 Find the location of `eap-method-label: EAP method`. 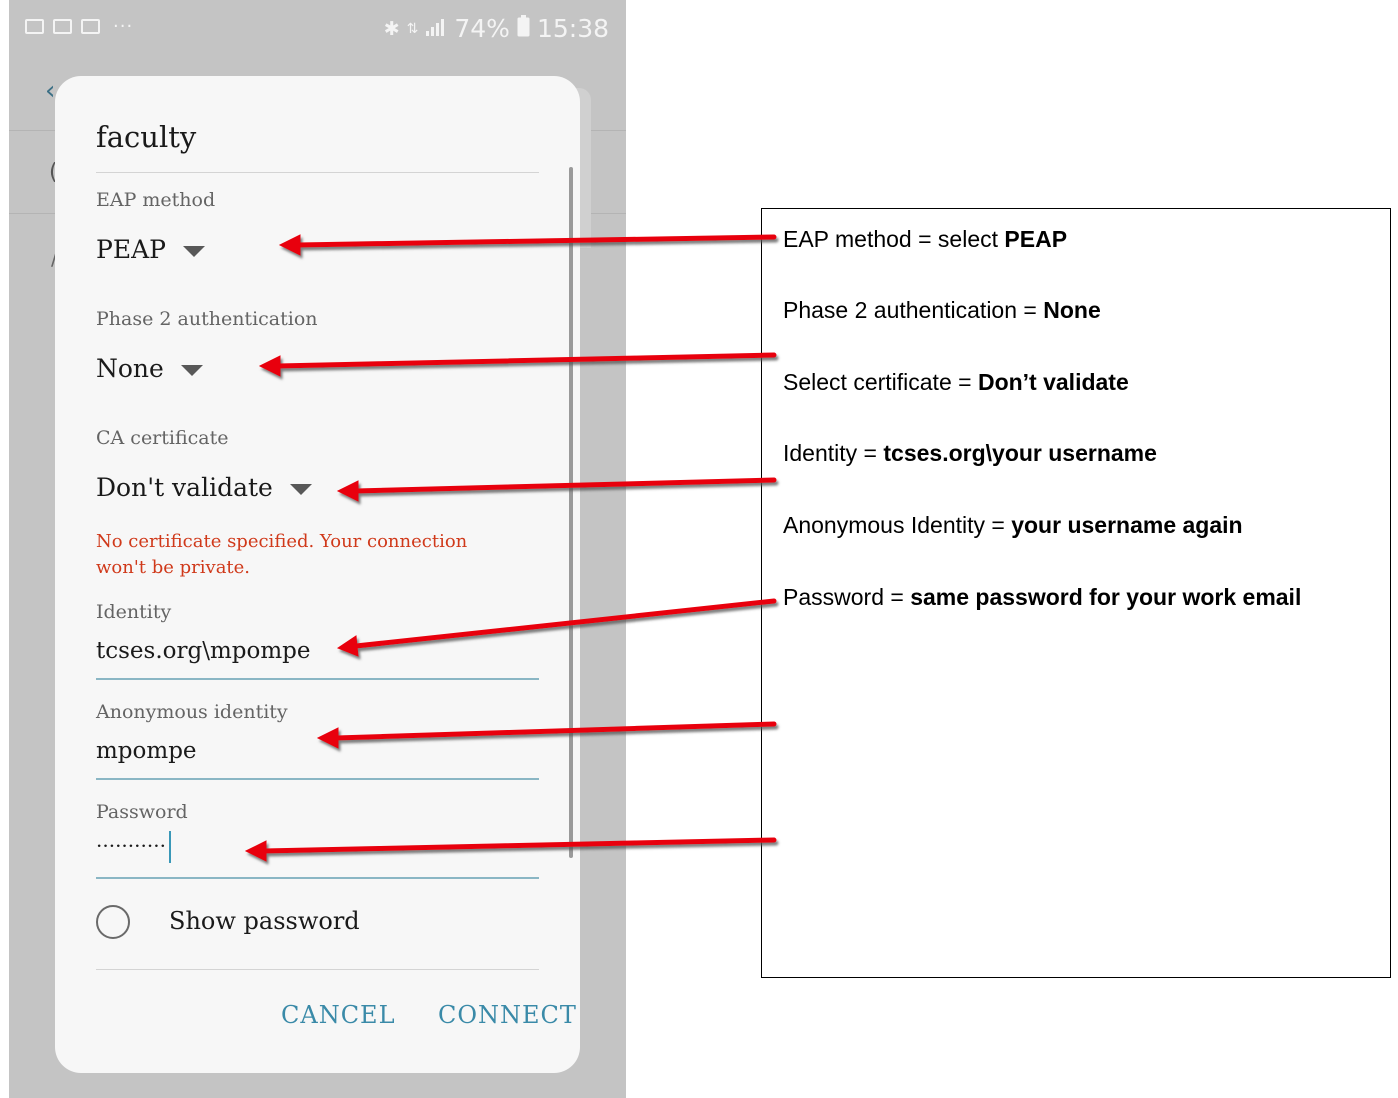

eap-method-label: EAP method is located at coordinates (156, 200).